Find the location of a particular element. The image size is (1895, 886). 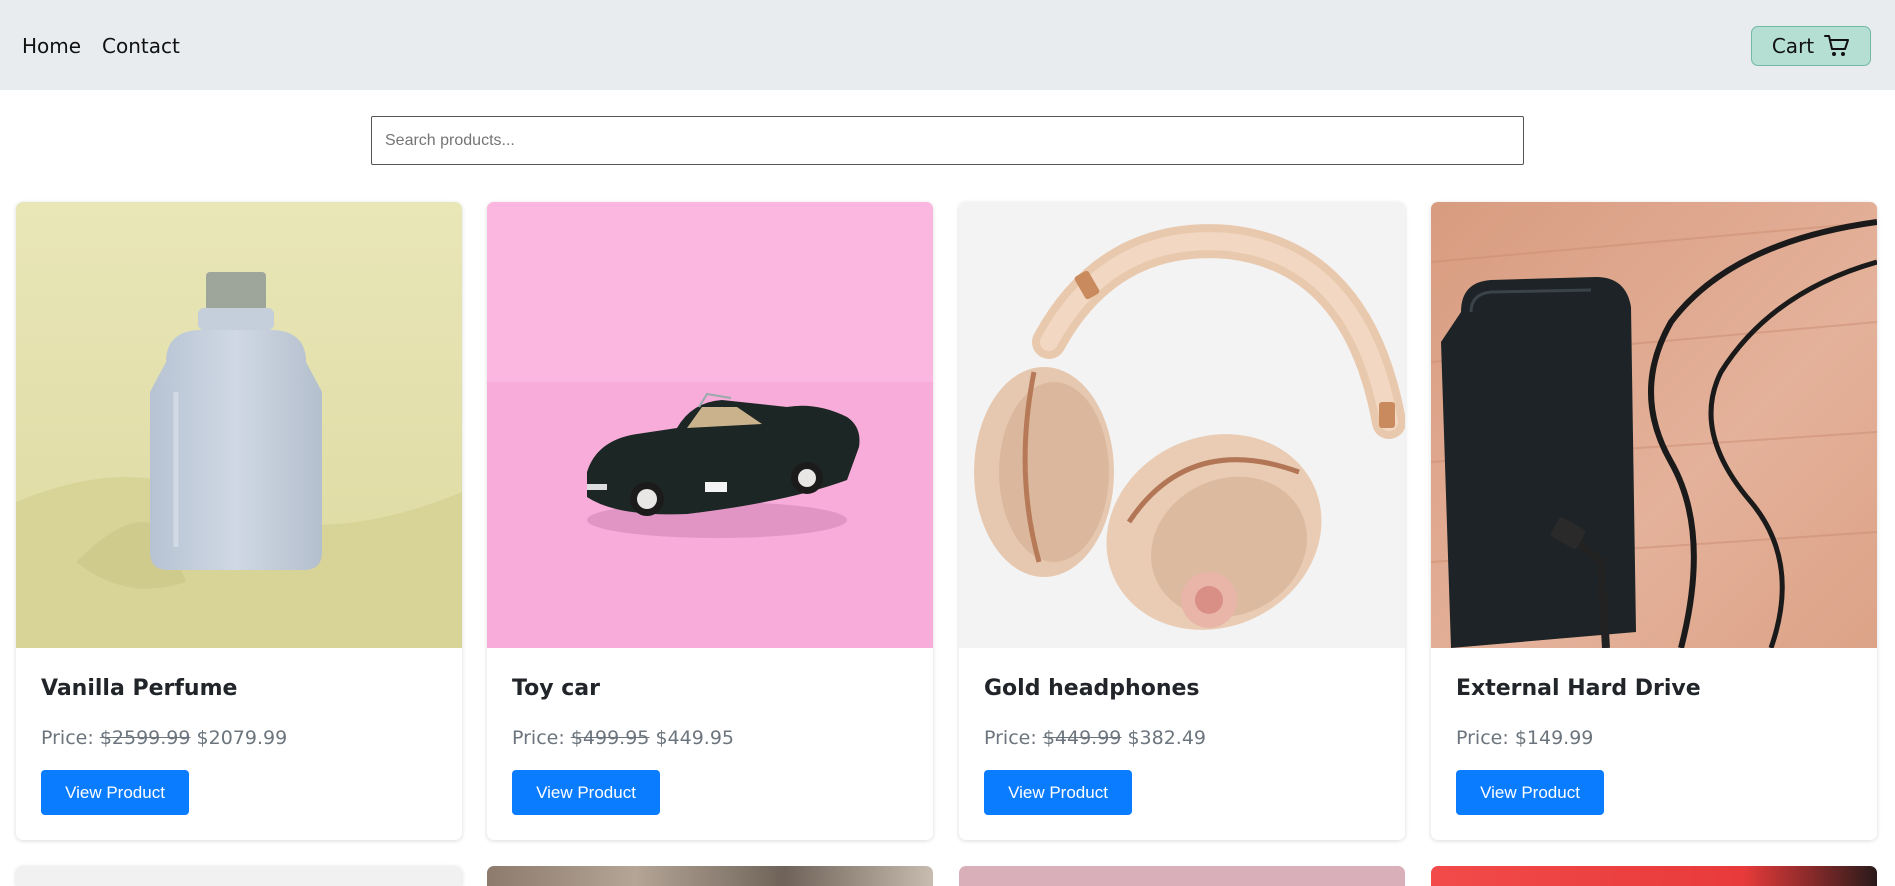

product-title: External Hard Drive is located at coordinates (1578, 688).